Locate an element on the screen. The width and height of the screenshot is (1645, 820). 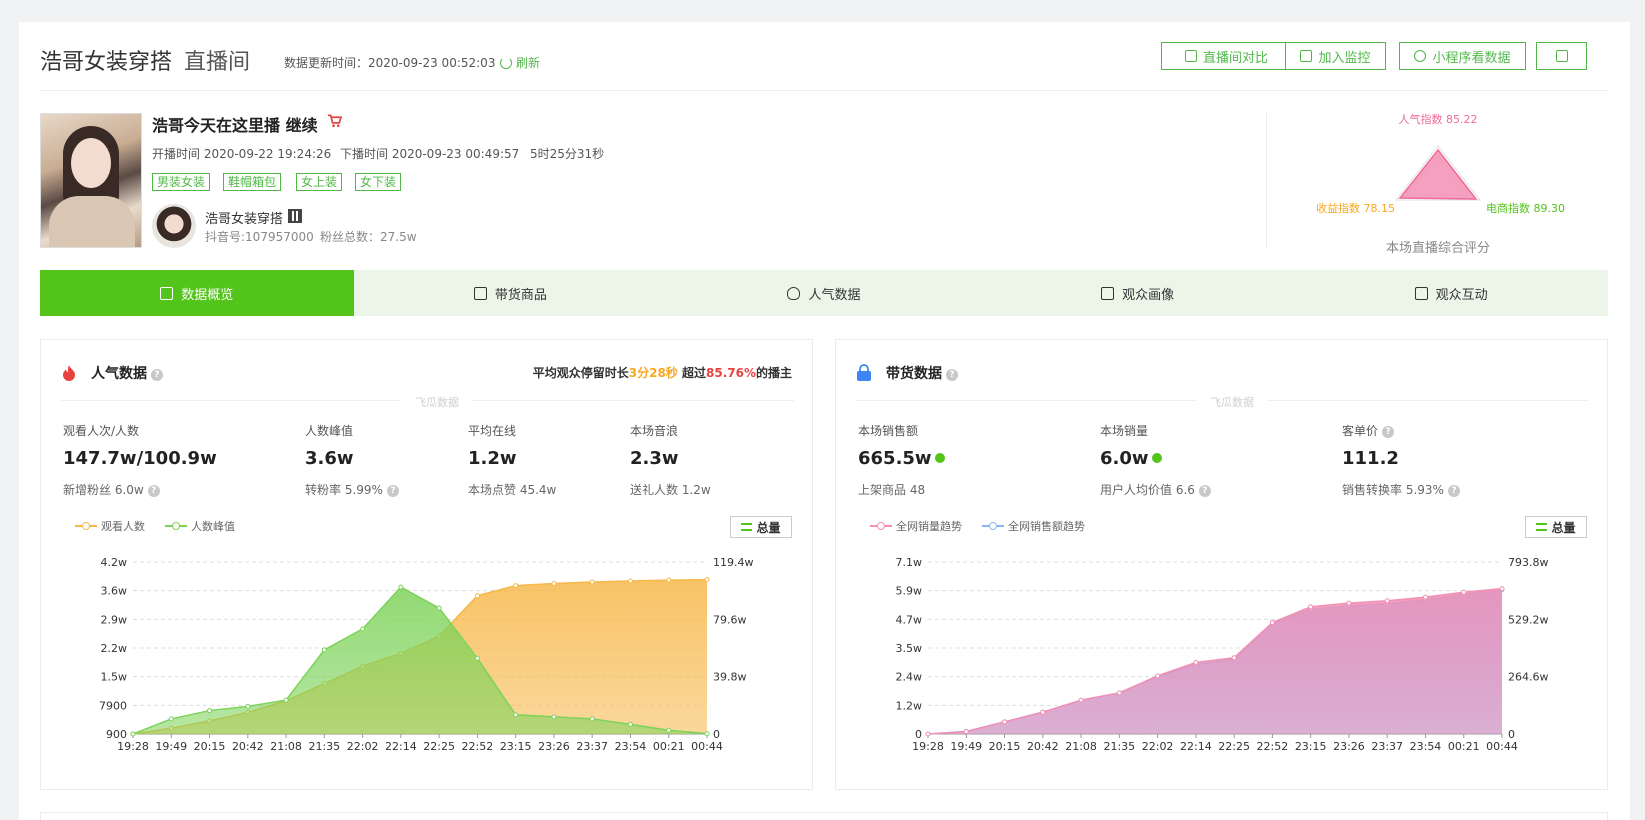
legend-item-peak: 人数峰值 is located at coordinates (200, 526).